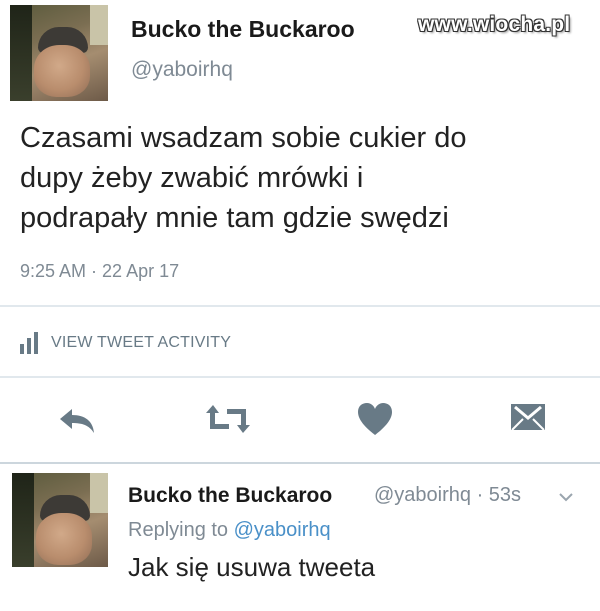  What do you see at coordinates (228, 419) in the screenshot?
I see `retweet-icon` at bounding box center [228, 419].